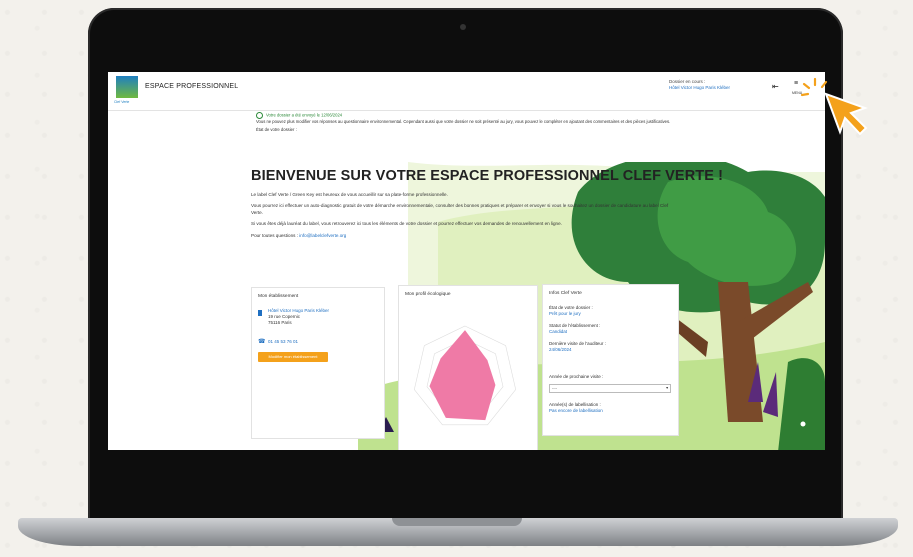  Describe the element at coordinates (565, 313) in the screenshot. I see `state-value: Prêt pour le jury` at that location.